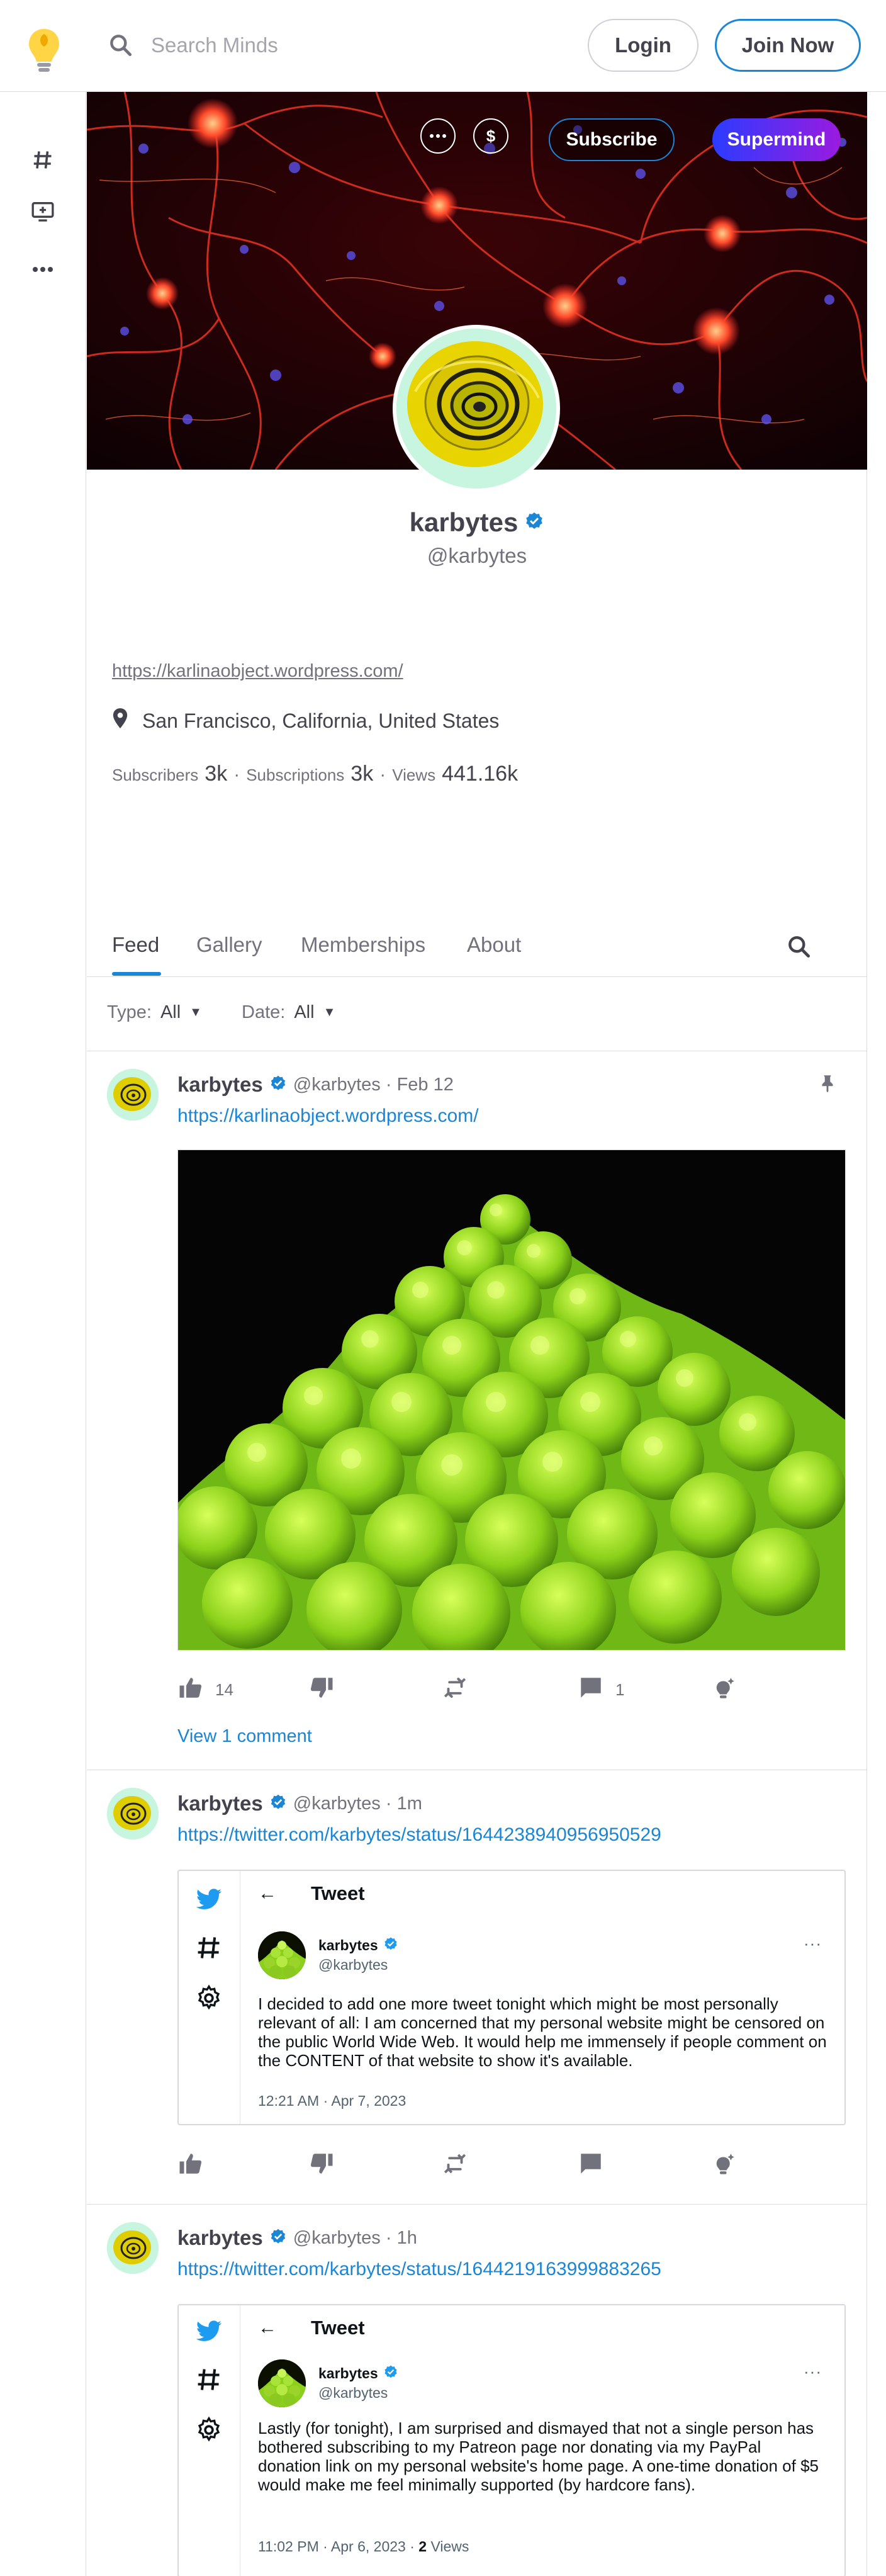 The image size is (886, 2576). Describe the element at coordinates (155, 775) in the screenshot. I see `subscribers-label: Subscribers` at that location.